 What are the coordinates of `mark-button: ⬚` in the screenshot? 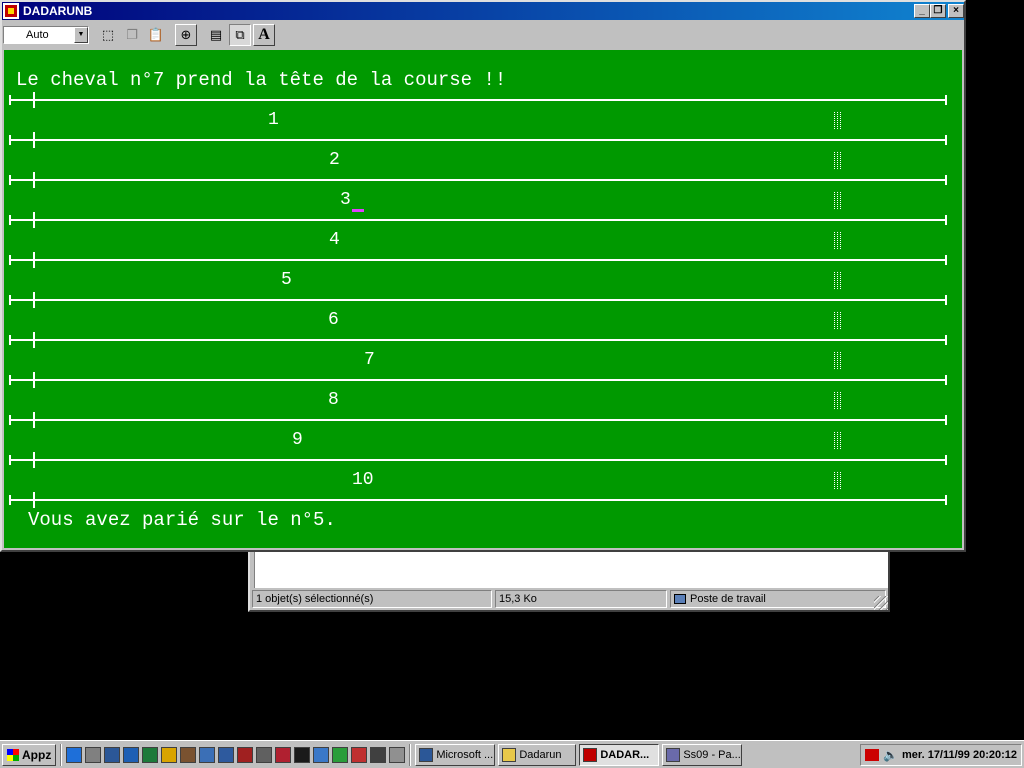 It's located at (108, 35).